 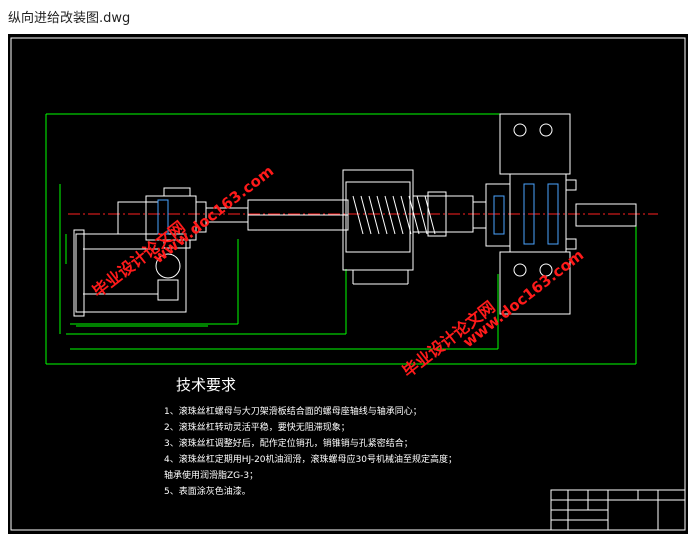 I want to click on title-bar: 纵向进给改装图.dwg, so click(x=348, y=17).